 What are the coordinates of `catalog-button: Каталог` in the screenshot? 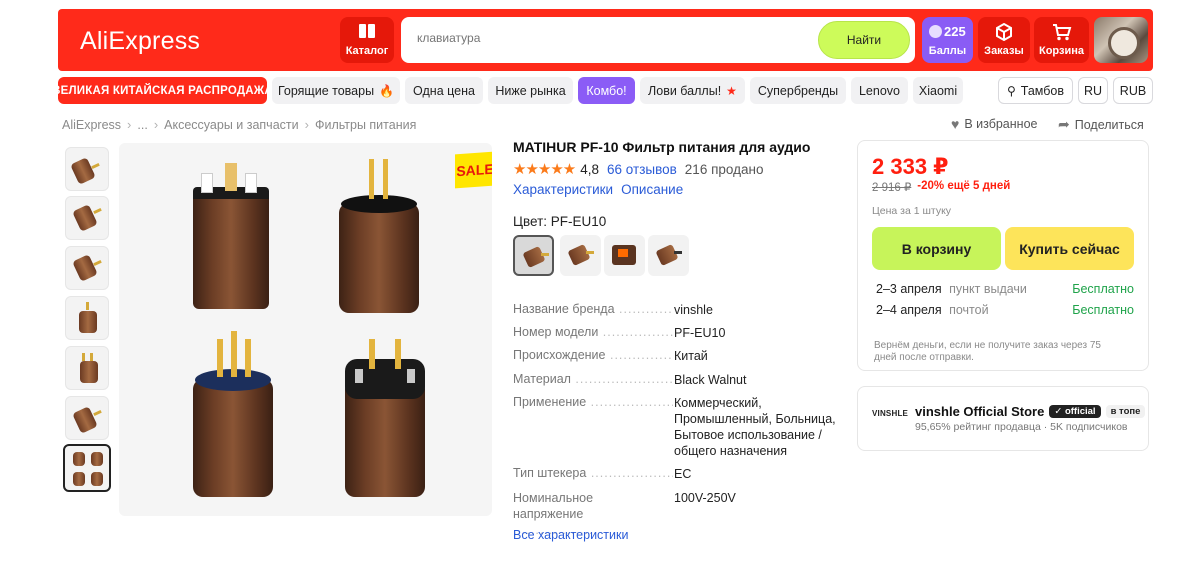 It's located at (367, 40).